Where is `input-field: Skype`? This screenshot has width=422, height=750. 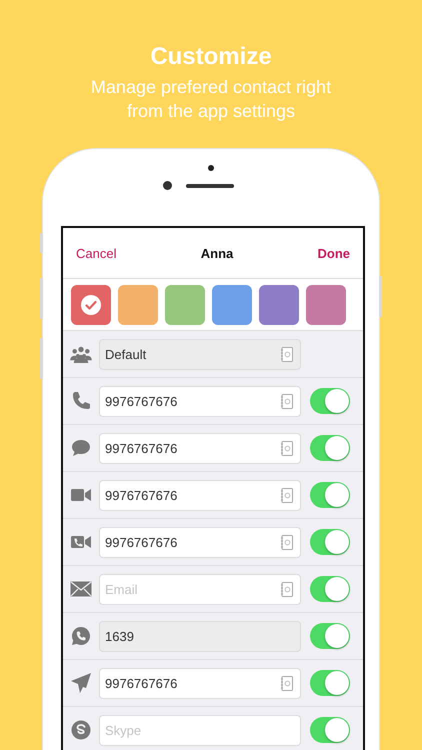 input-field: Skype is located at coordinates (200, 730).